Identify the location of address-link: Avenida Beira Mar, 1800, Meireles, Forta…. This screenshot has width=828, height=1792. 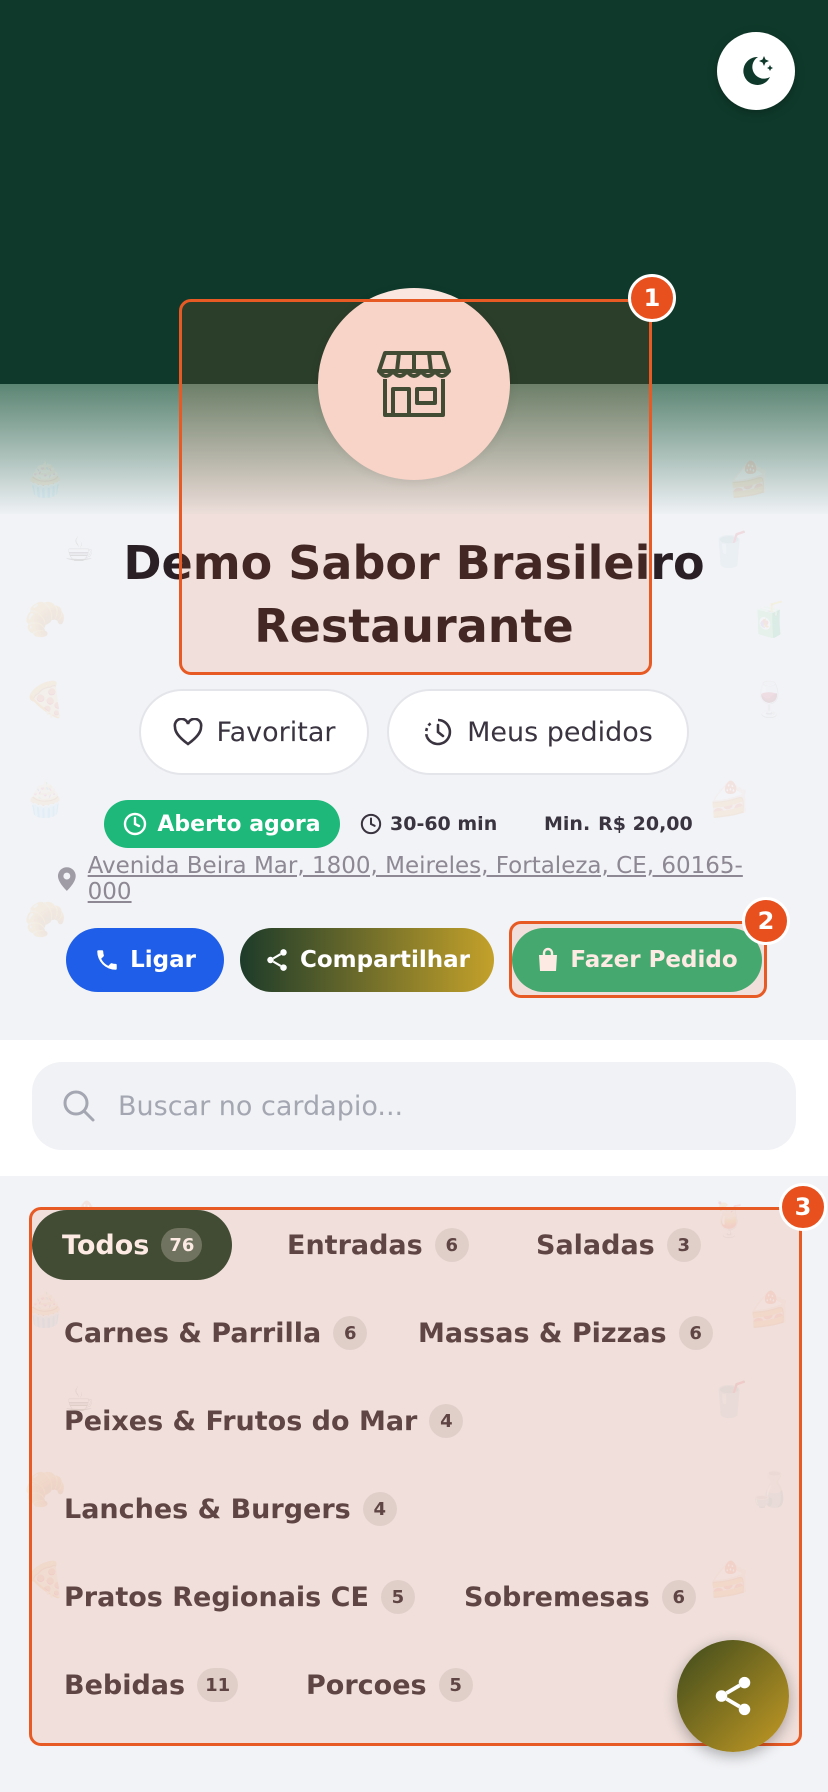
(416, 879).